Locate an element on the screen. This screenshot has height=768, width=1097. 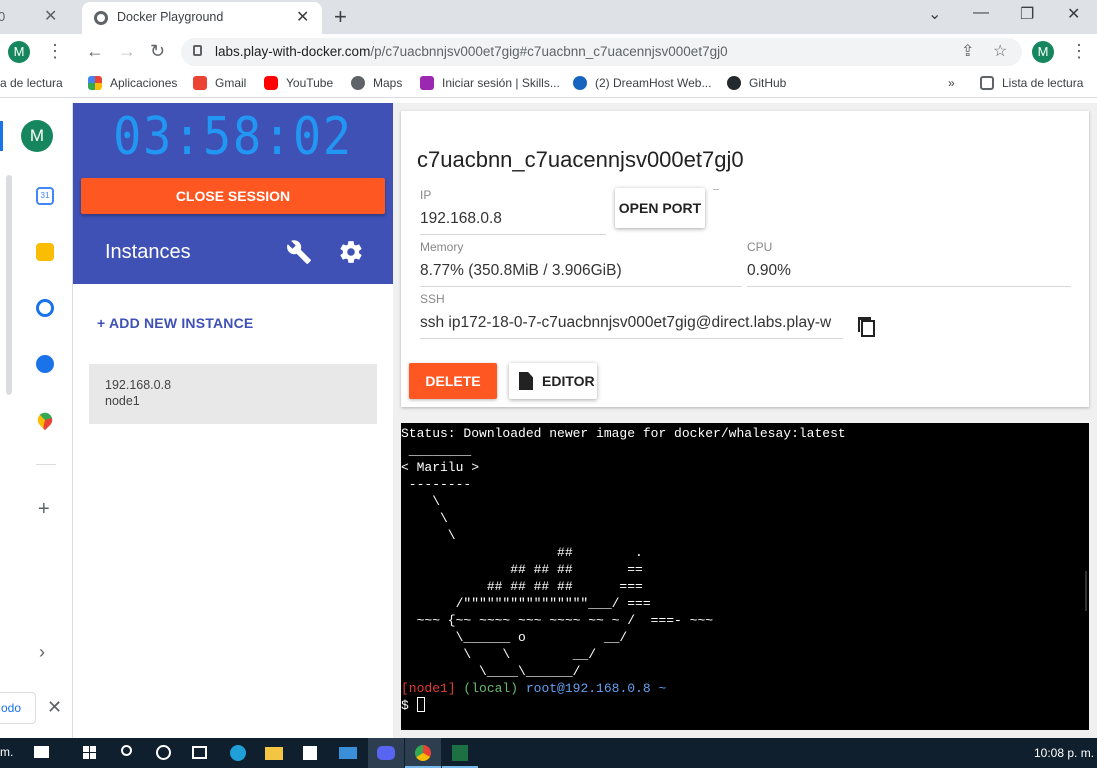
new-tab-icon: + is located at coordinates (340, 17).